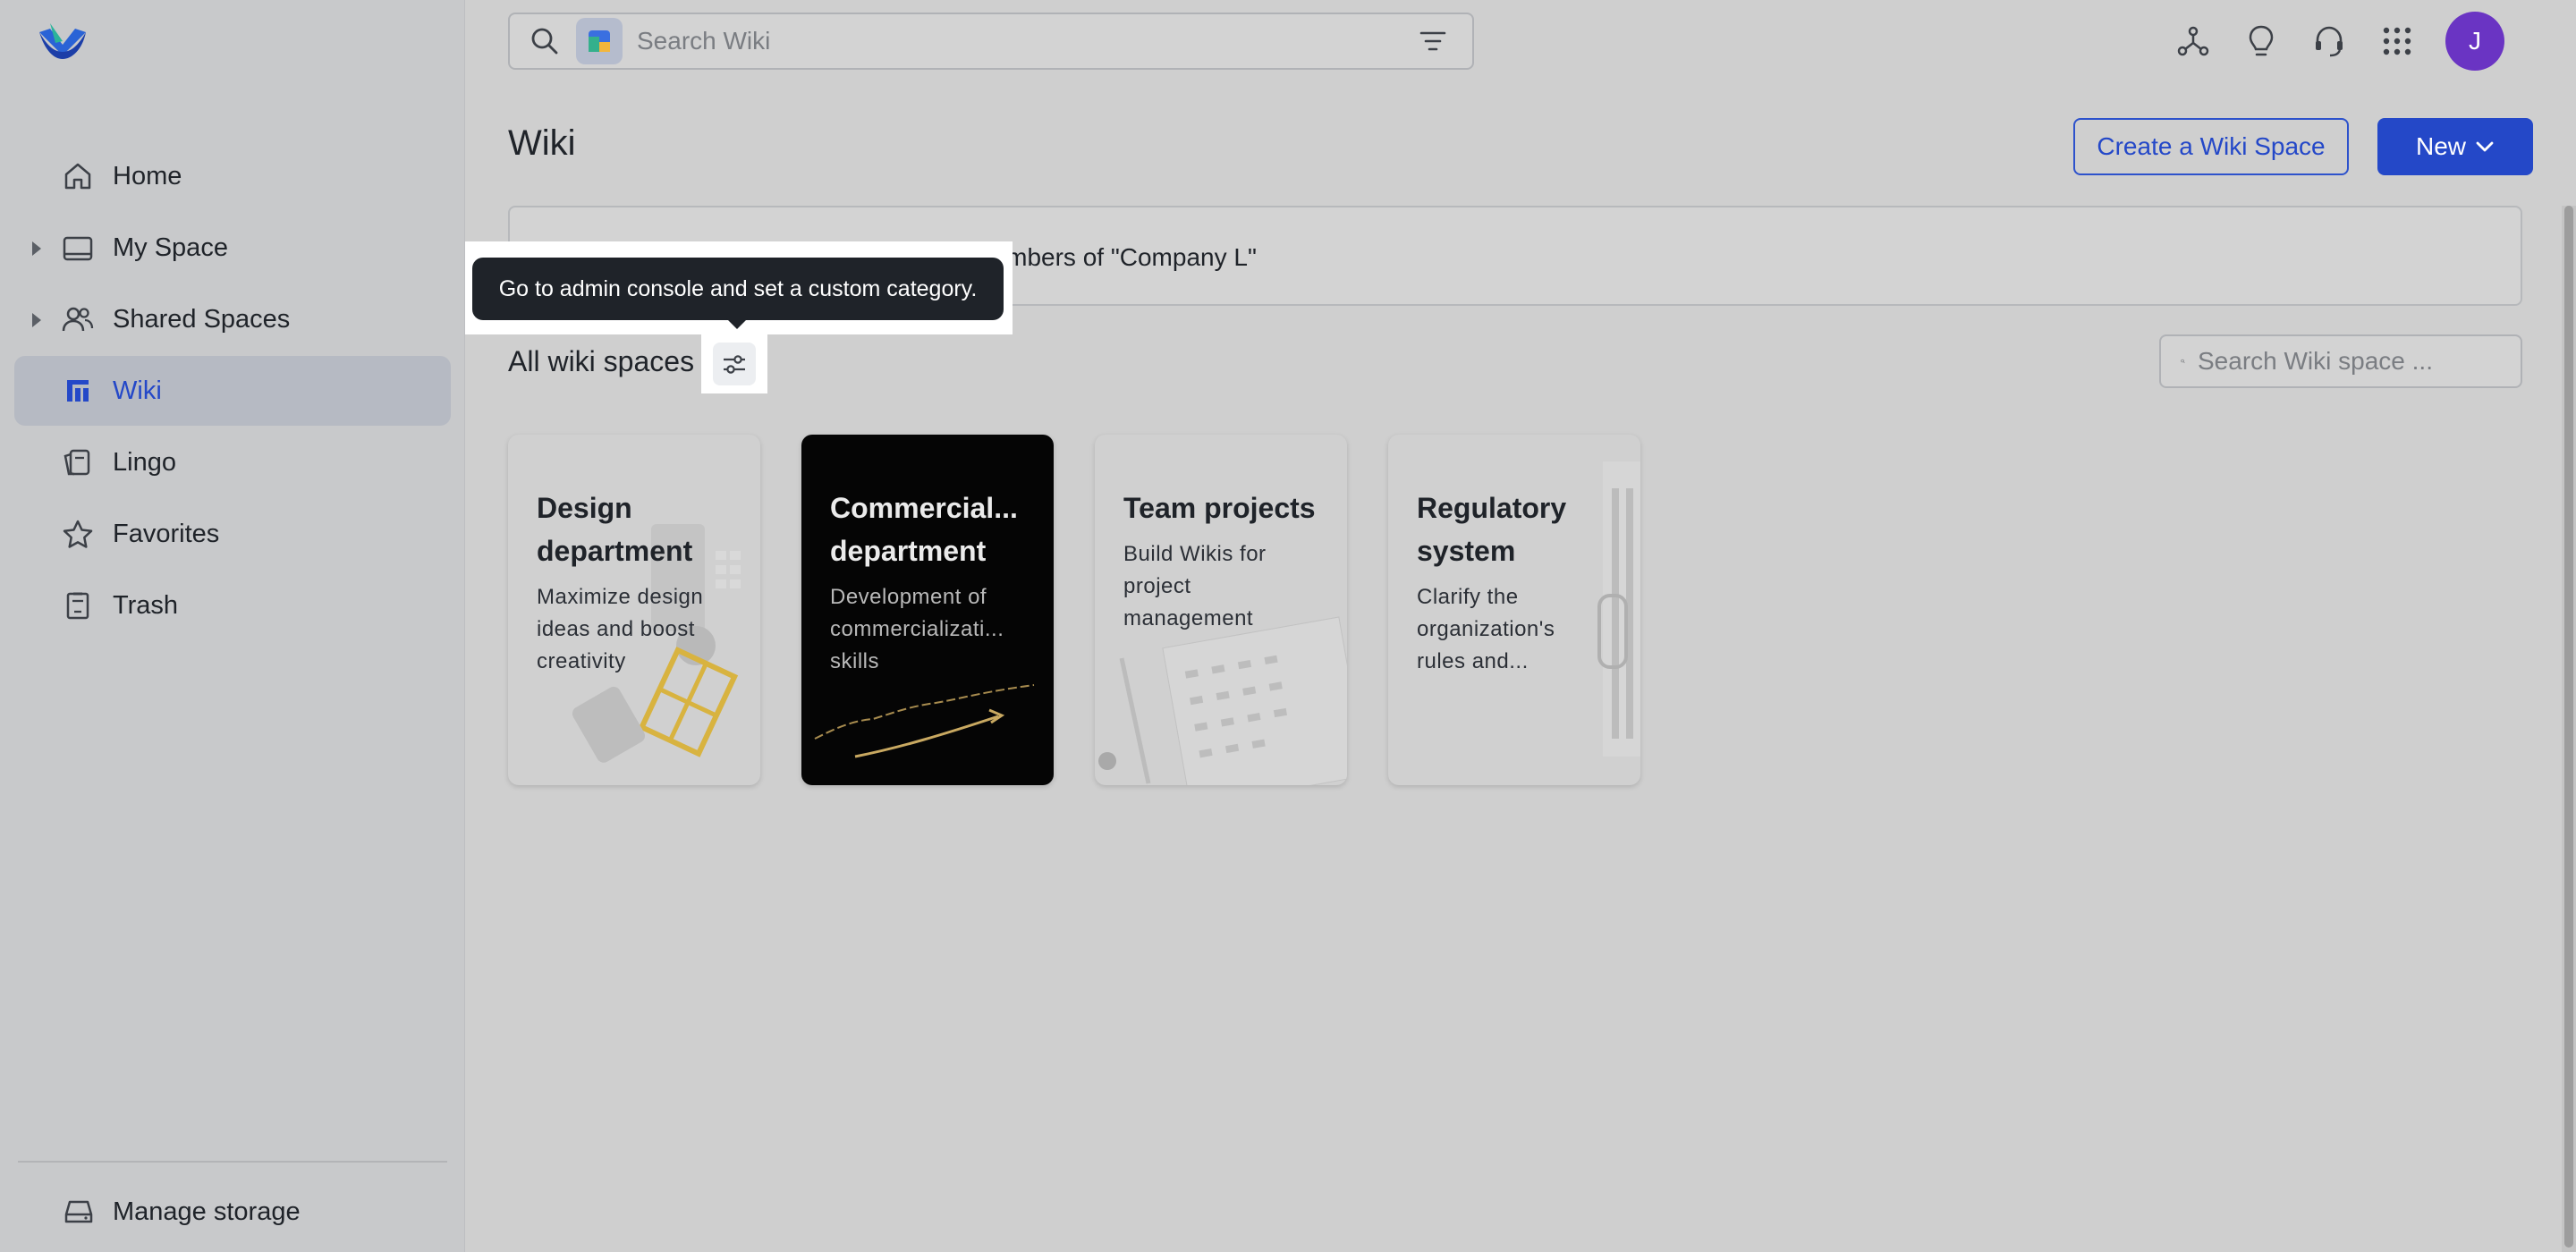 This screenshot has width=2576, height=1252. I want to click on sidebar-item-label: Wiki, so click(137, 390).